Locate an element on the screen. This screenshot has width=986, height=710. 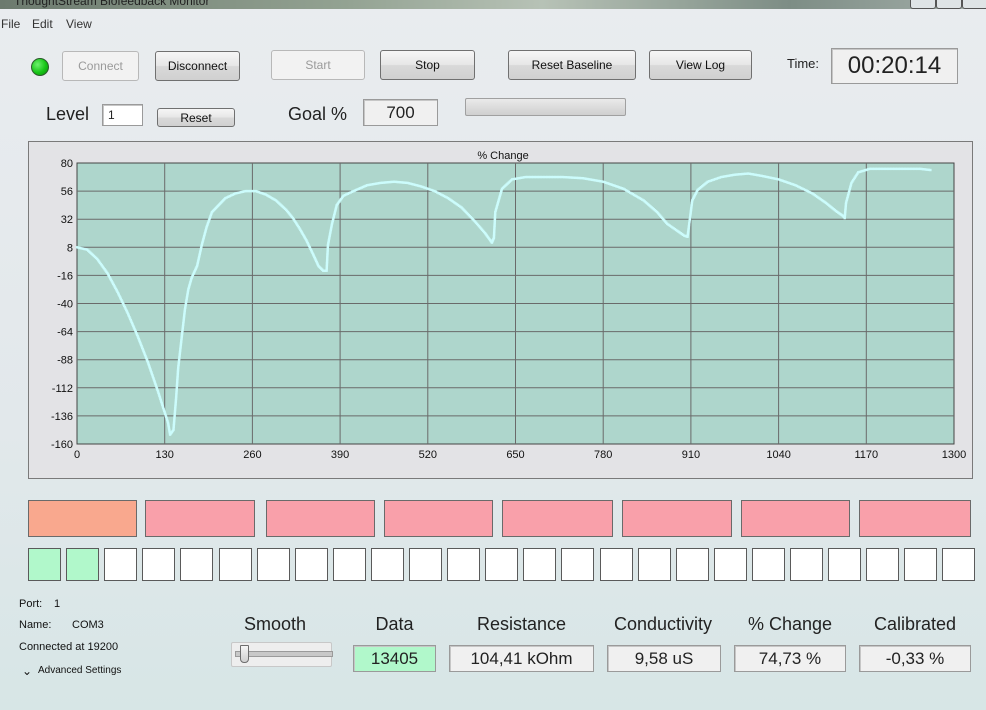
smooth-slider-track is located at coordinates (284, 654).